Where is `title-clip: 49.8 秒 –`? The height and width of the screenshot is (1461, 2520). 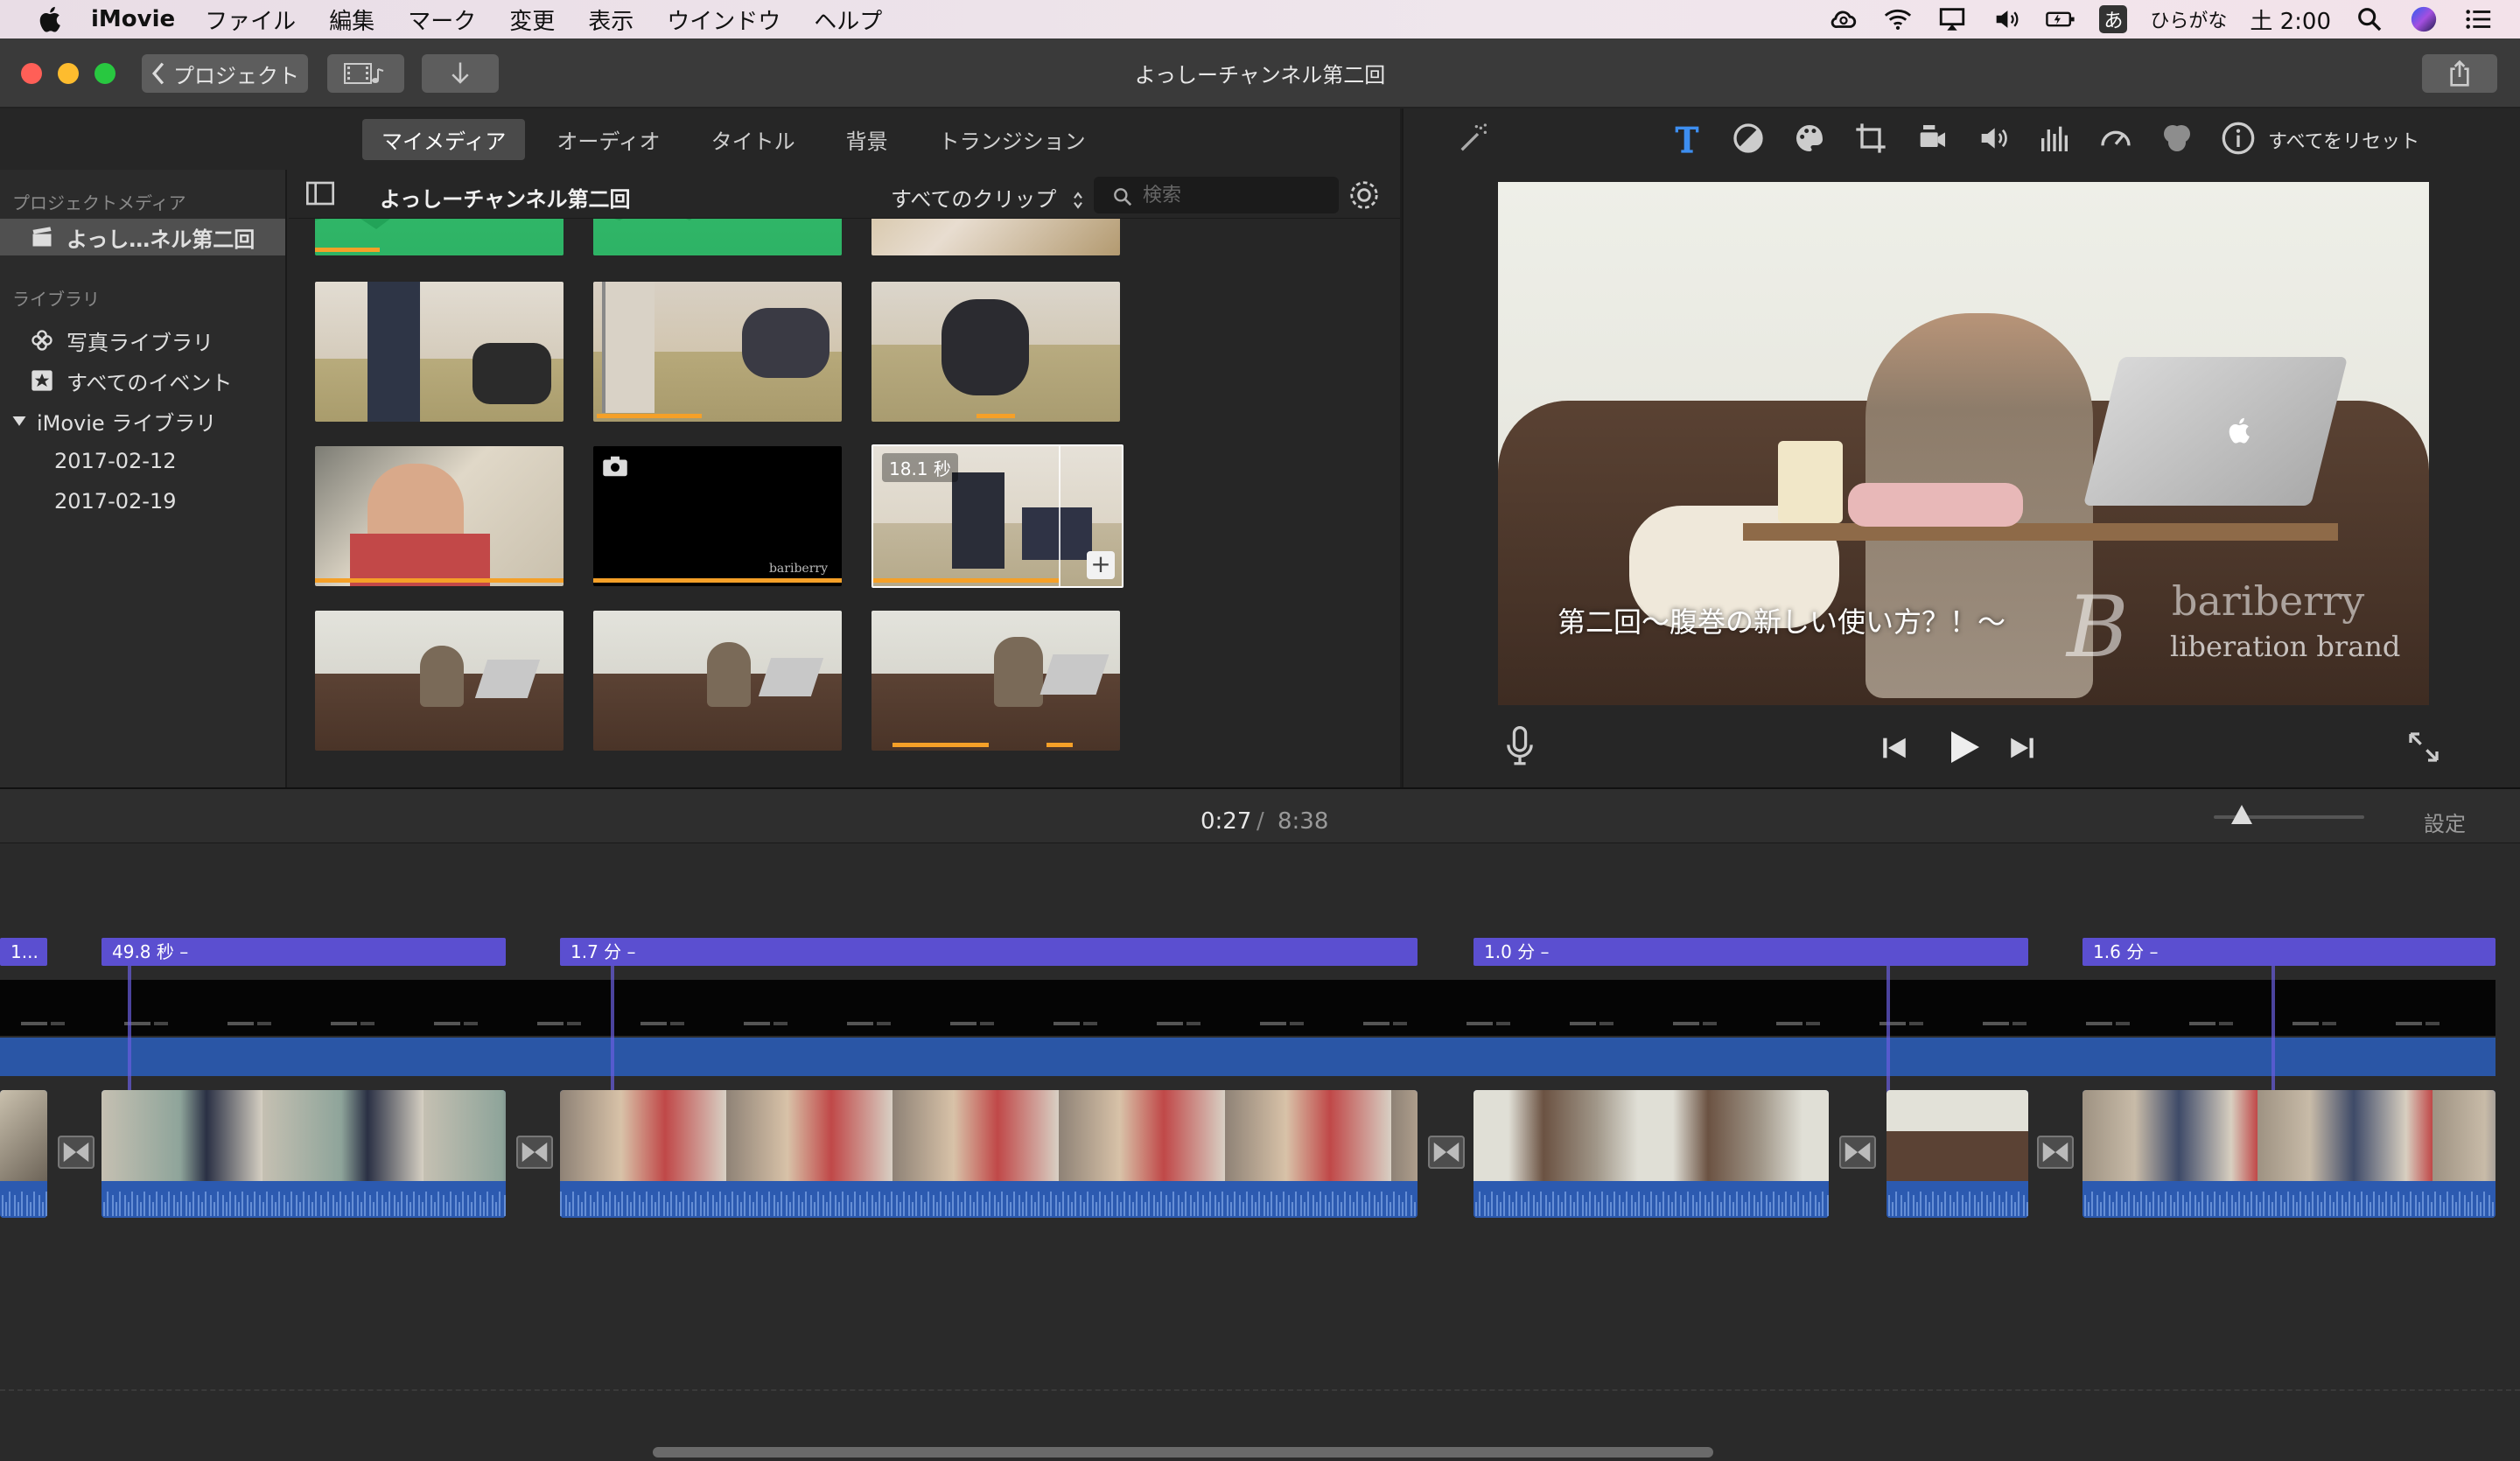
title-clip: 49.8 秒 – is located at coordinates (304, 952).